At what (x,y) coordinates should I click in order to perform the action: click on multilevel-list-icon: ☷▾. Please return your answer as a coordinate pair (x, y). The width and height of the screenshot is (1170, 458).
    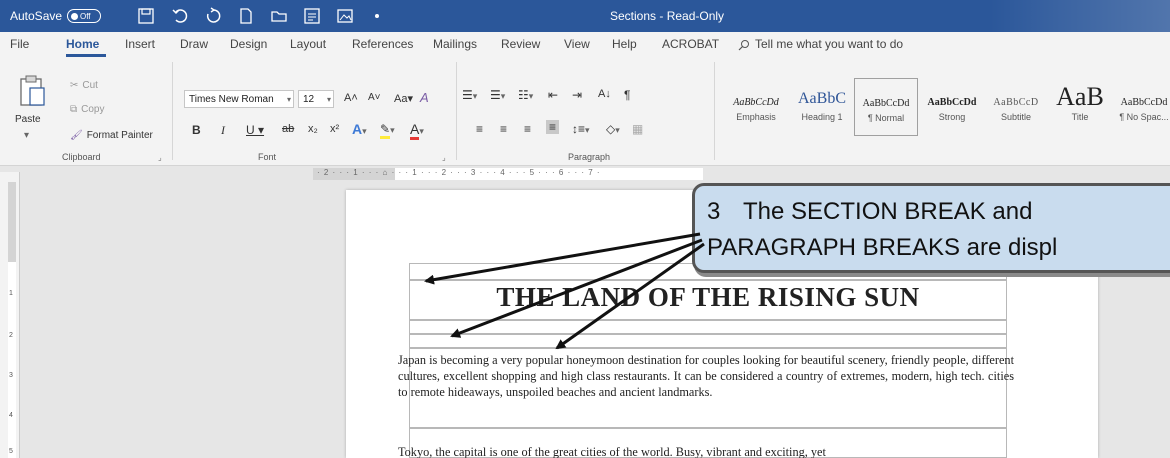
    Looking at the image, I should click on (525, 95).